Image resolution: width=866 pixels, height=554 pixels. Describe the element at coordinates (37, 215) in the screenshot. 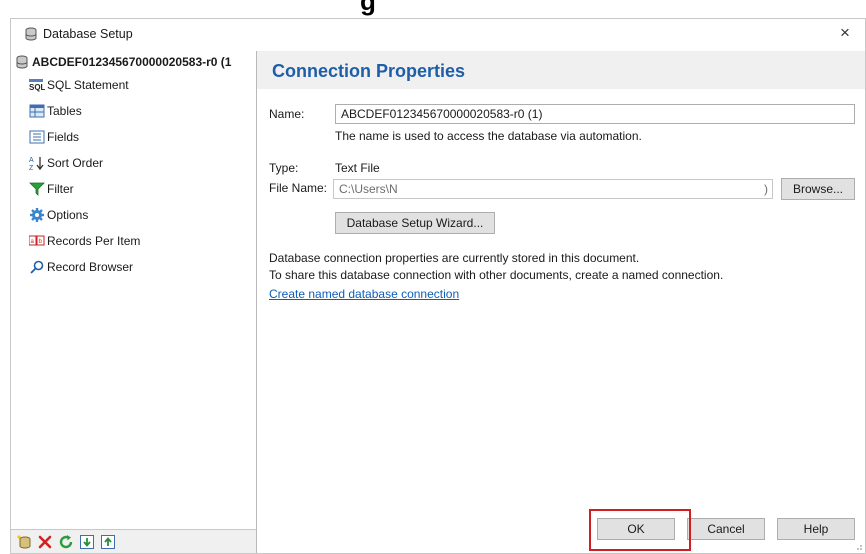

I see `options-gear-icon` at that location.